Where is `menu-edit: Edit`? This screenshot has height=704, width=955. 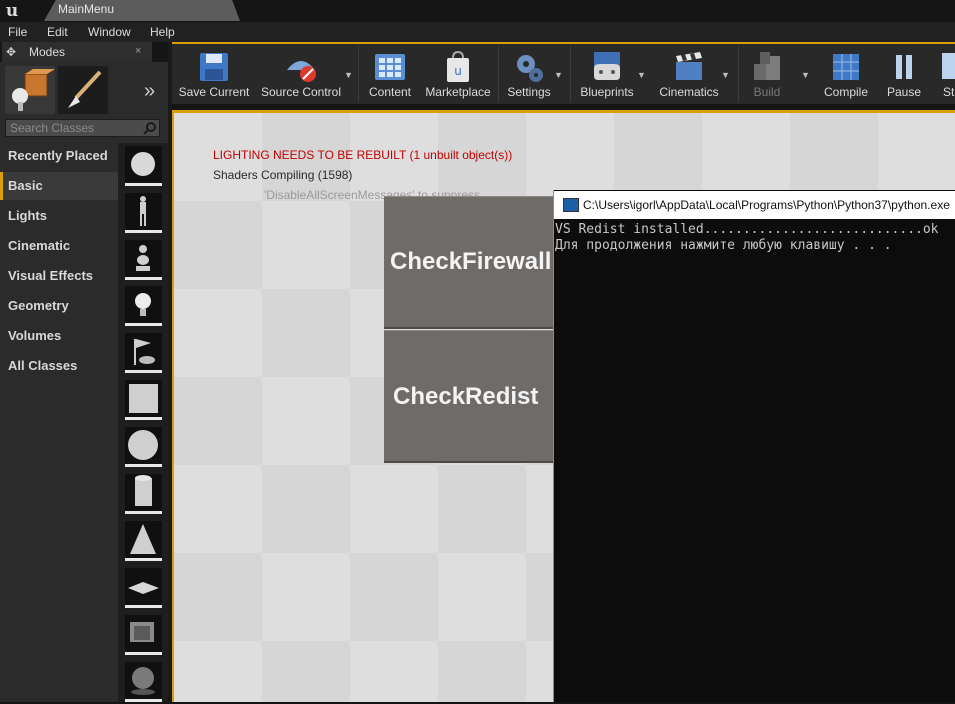
menu-edit: Edit is located at coordinates (57, 32).